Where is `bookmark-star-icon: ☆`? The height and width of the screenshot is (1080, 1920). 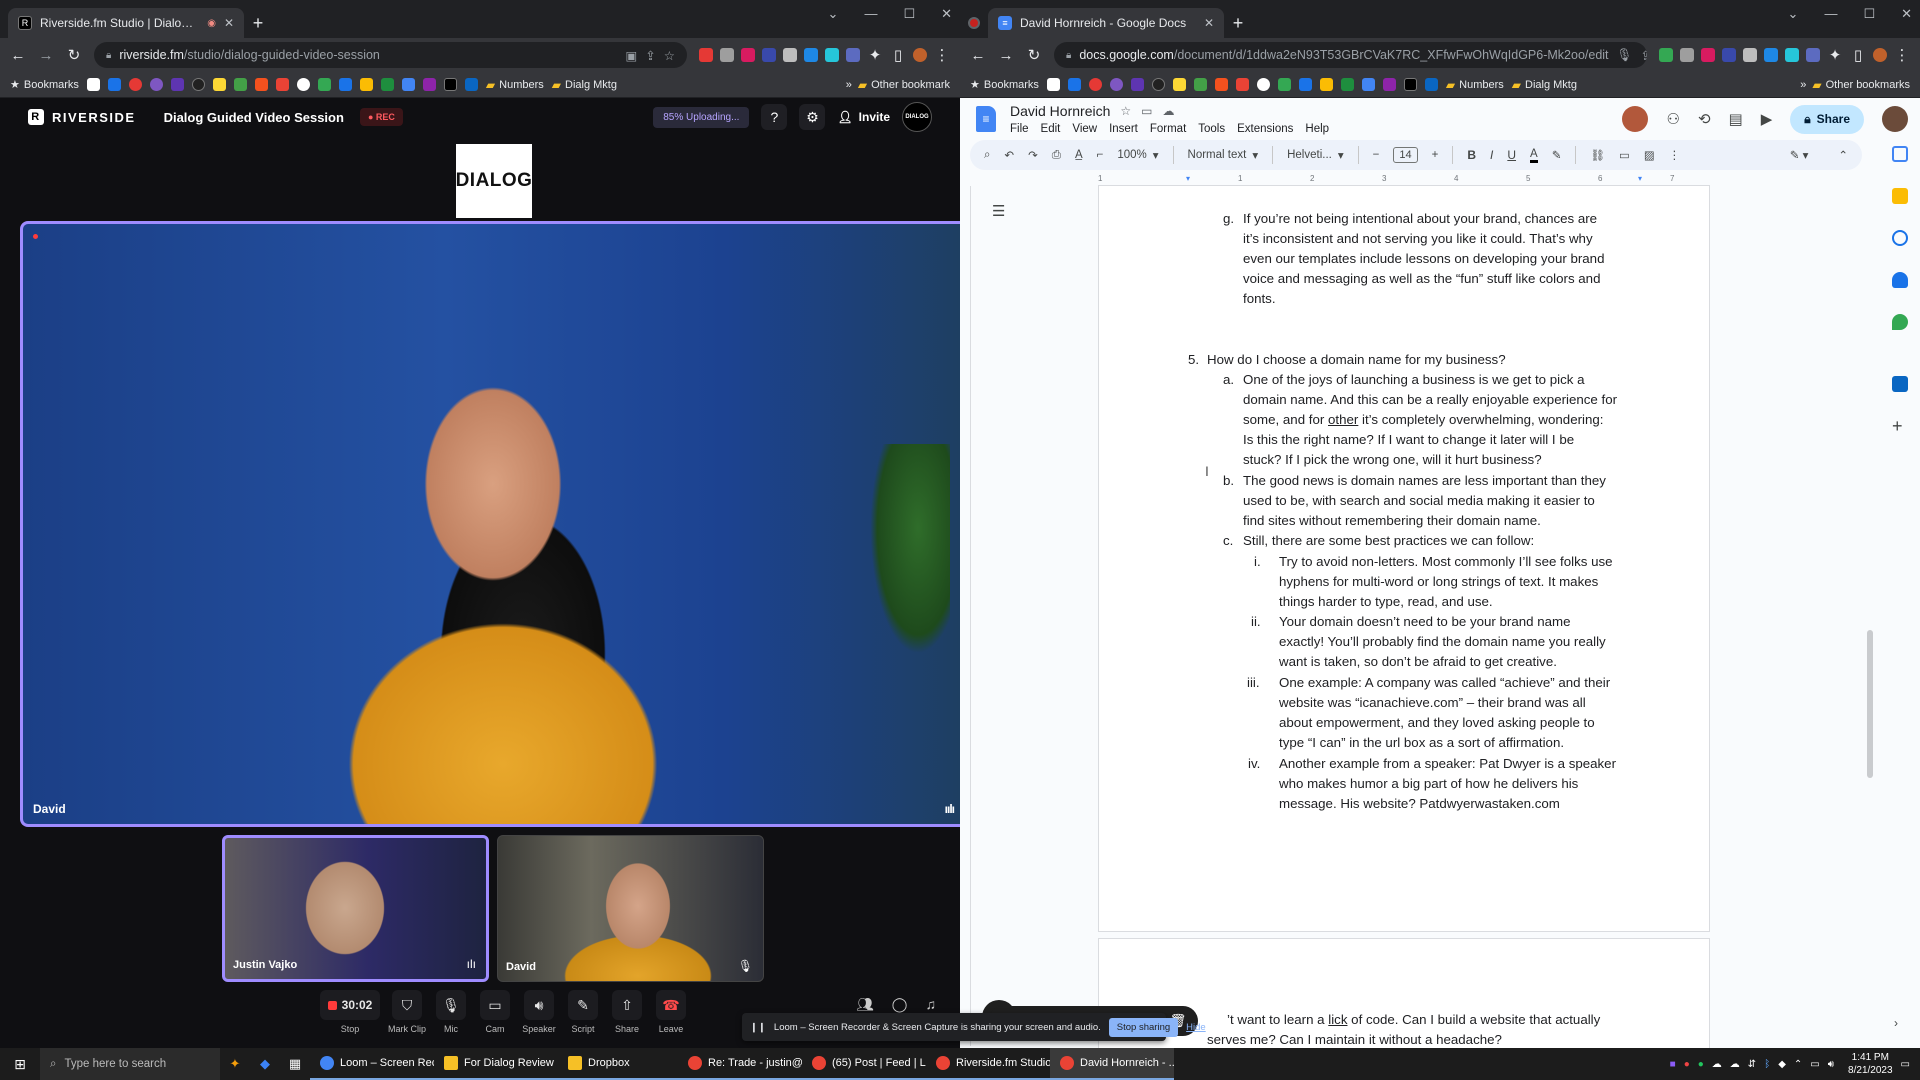
bookmark-star-icon: ☆ is located at coordinates (669, 55).